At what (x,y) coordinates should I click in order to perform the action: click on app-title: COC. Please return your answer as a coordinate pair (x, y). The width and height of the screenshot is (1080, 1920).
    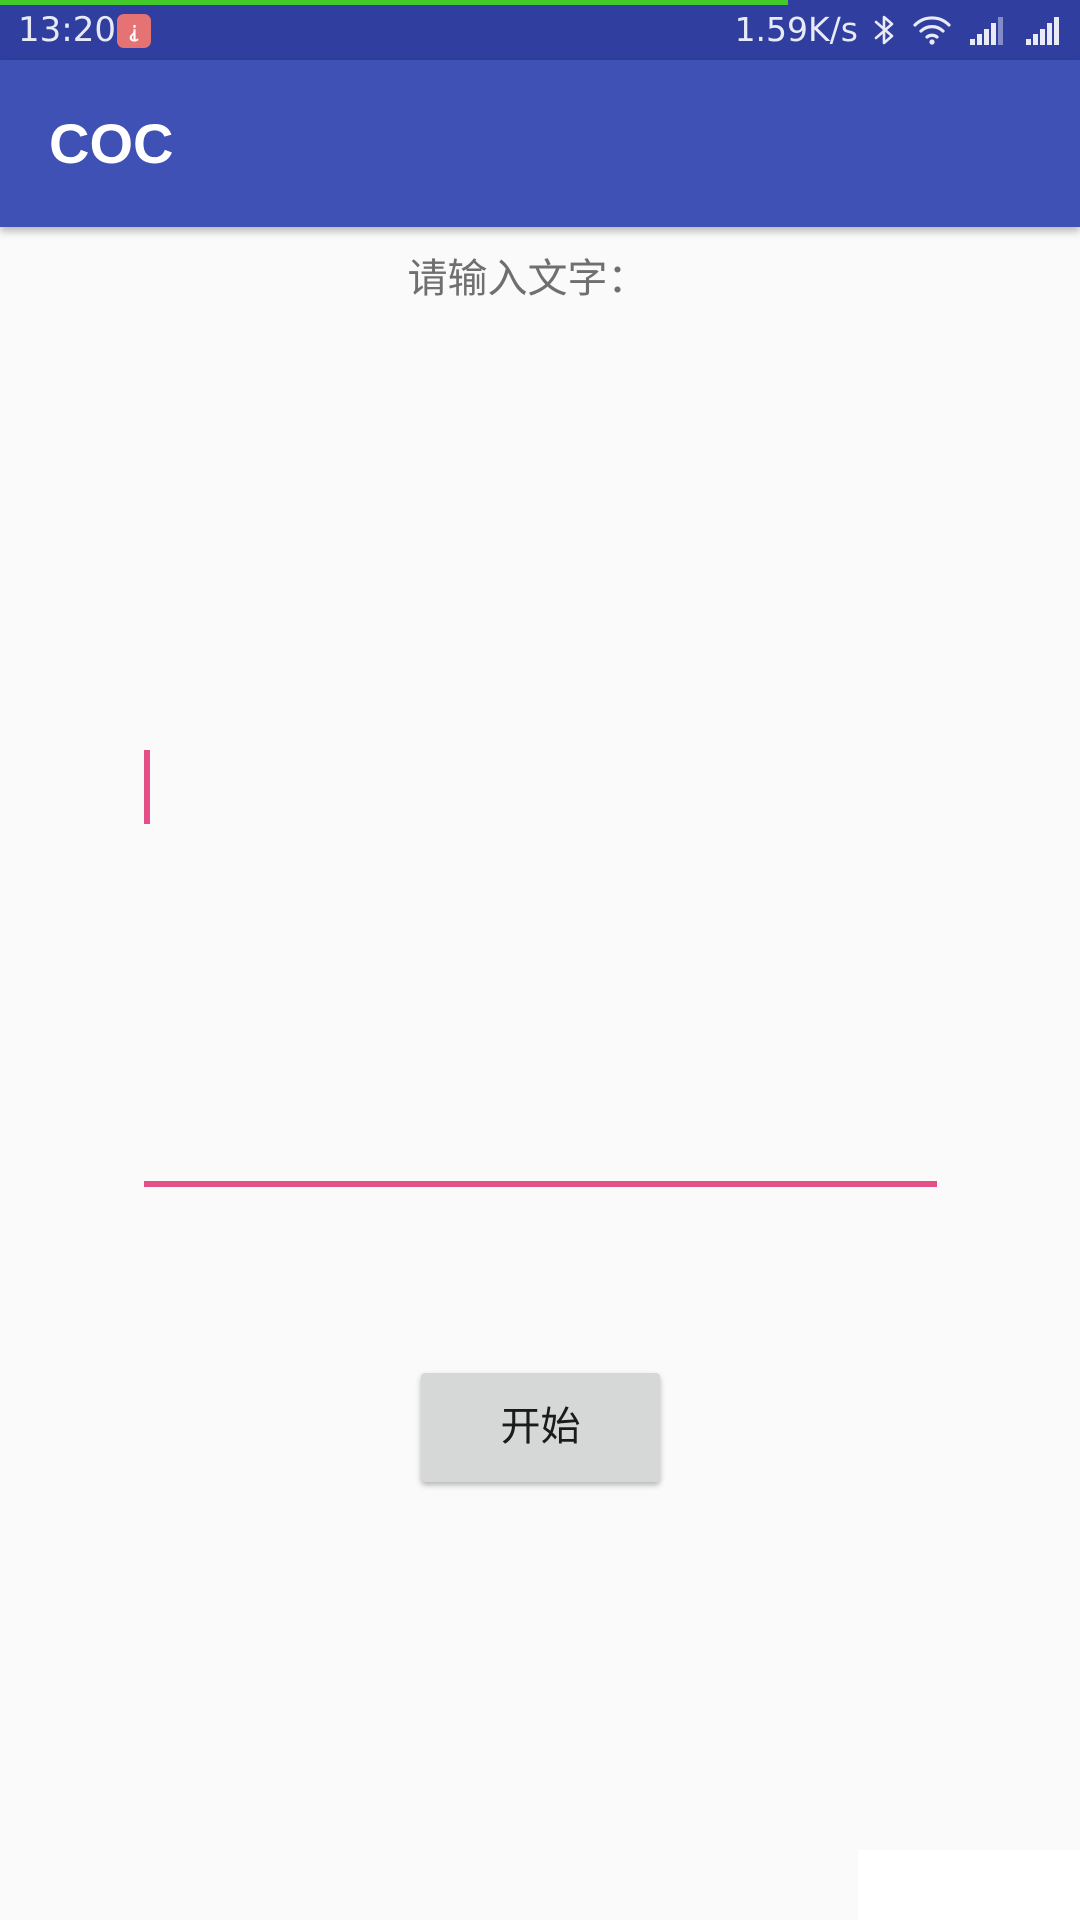
    Looking at the image, I should click on (111, 143).